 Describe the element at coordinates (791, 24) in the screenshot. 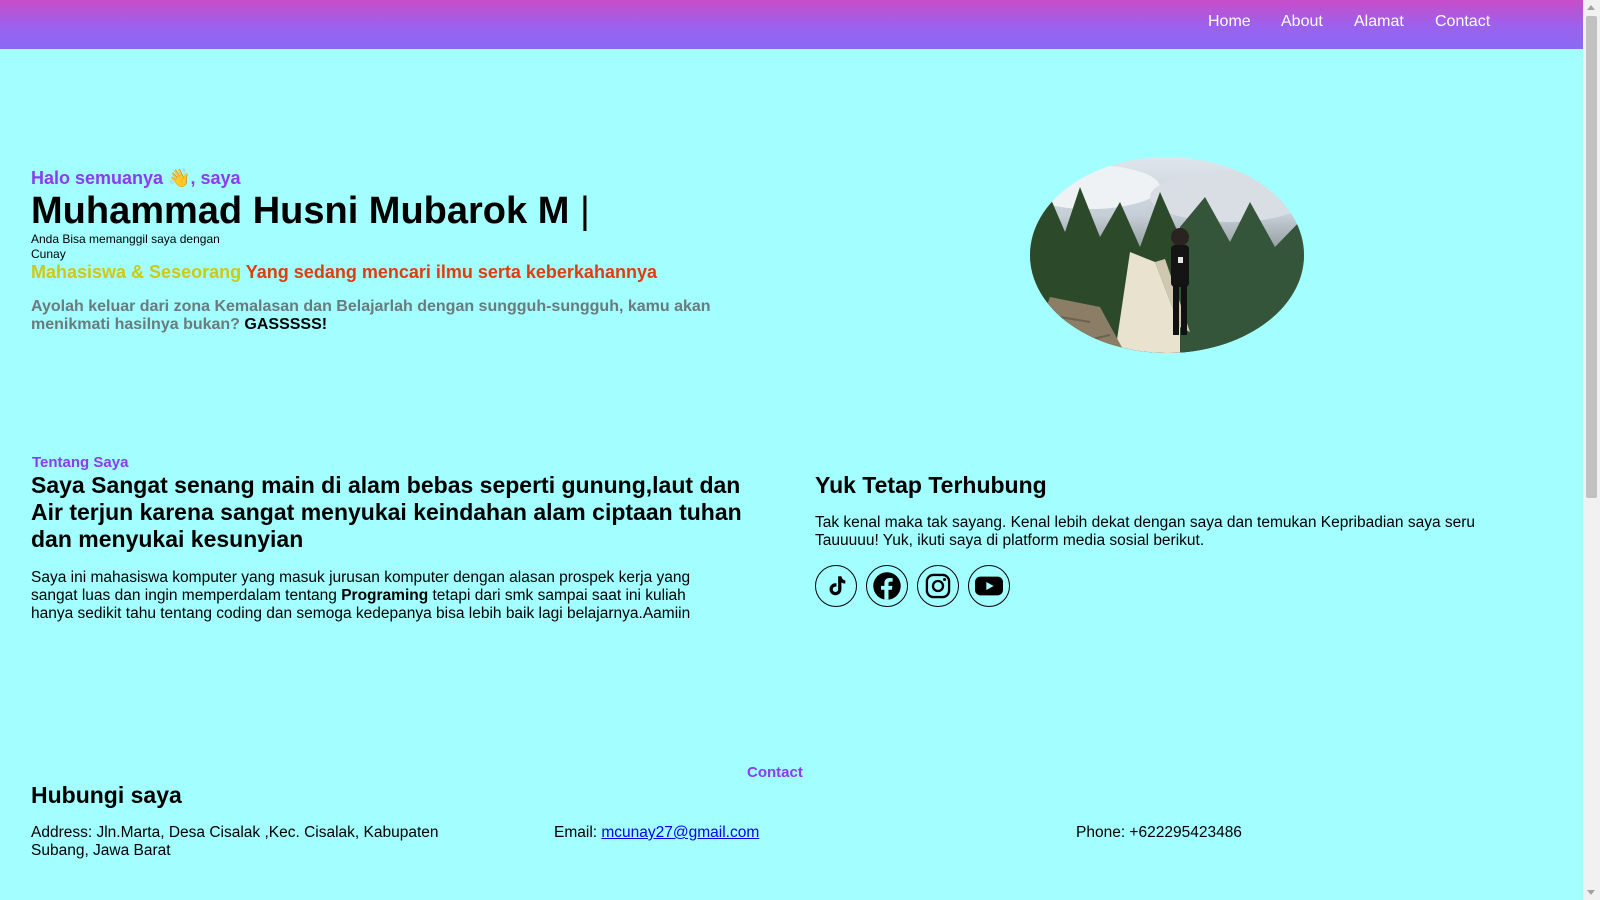

I see `navbar: Home About Alamat Contact` at that location.